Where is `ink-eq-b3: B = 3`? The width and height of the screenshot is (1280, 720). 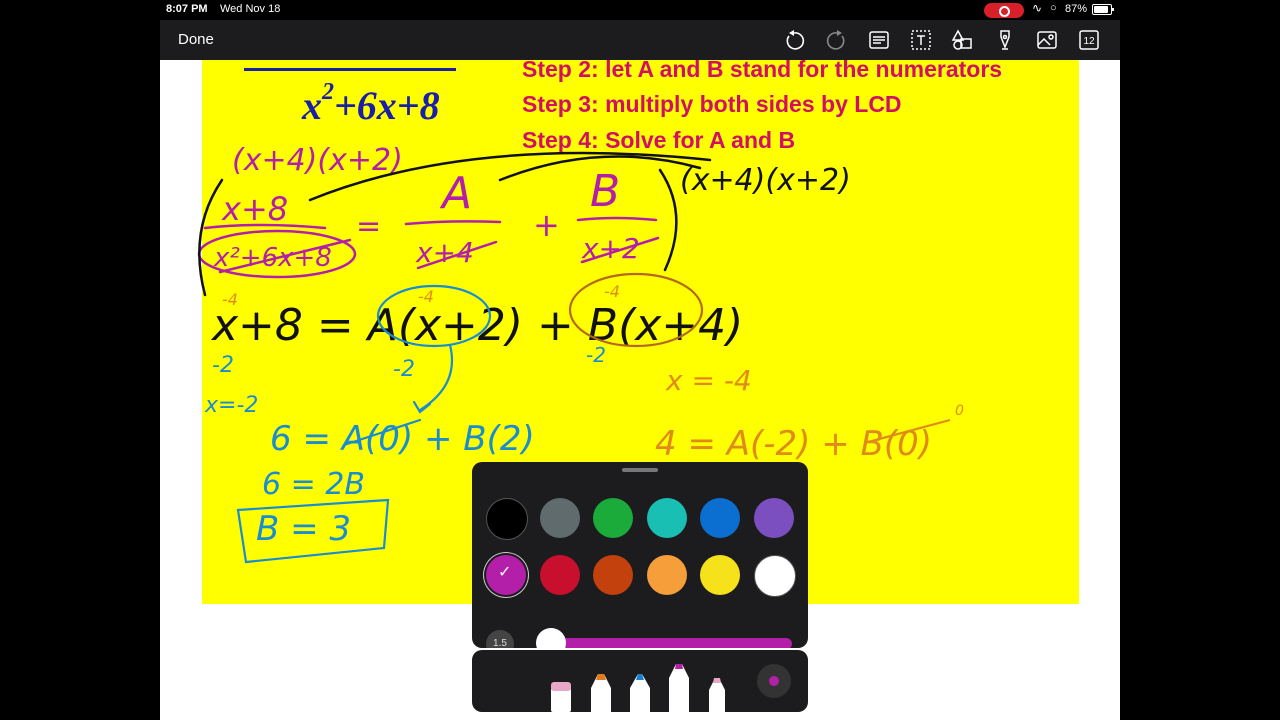
ink-eq-b3: B = 3 is located at coordinates (303, 529).